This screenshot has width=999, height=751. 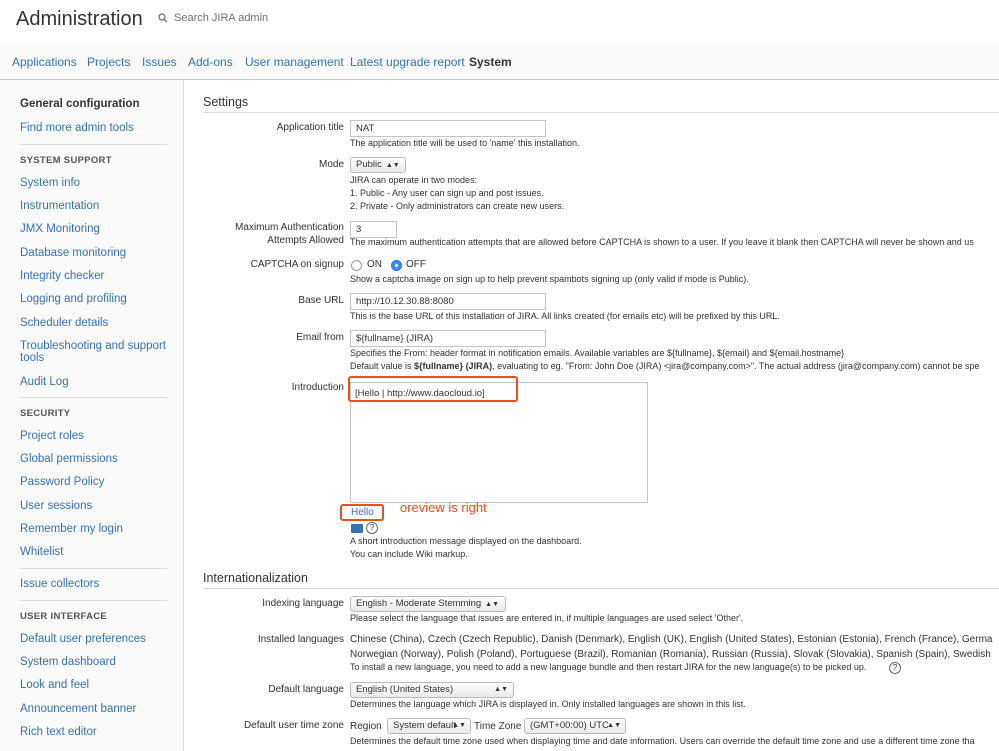 What do you see at coordinates (68, 662) in the screenshot?
I see `sidebar-item-system-dashboard: System dashboard` at bounding box center [68, 662].